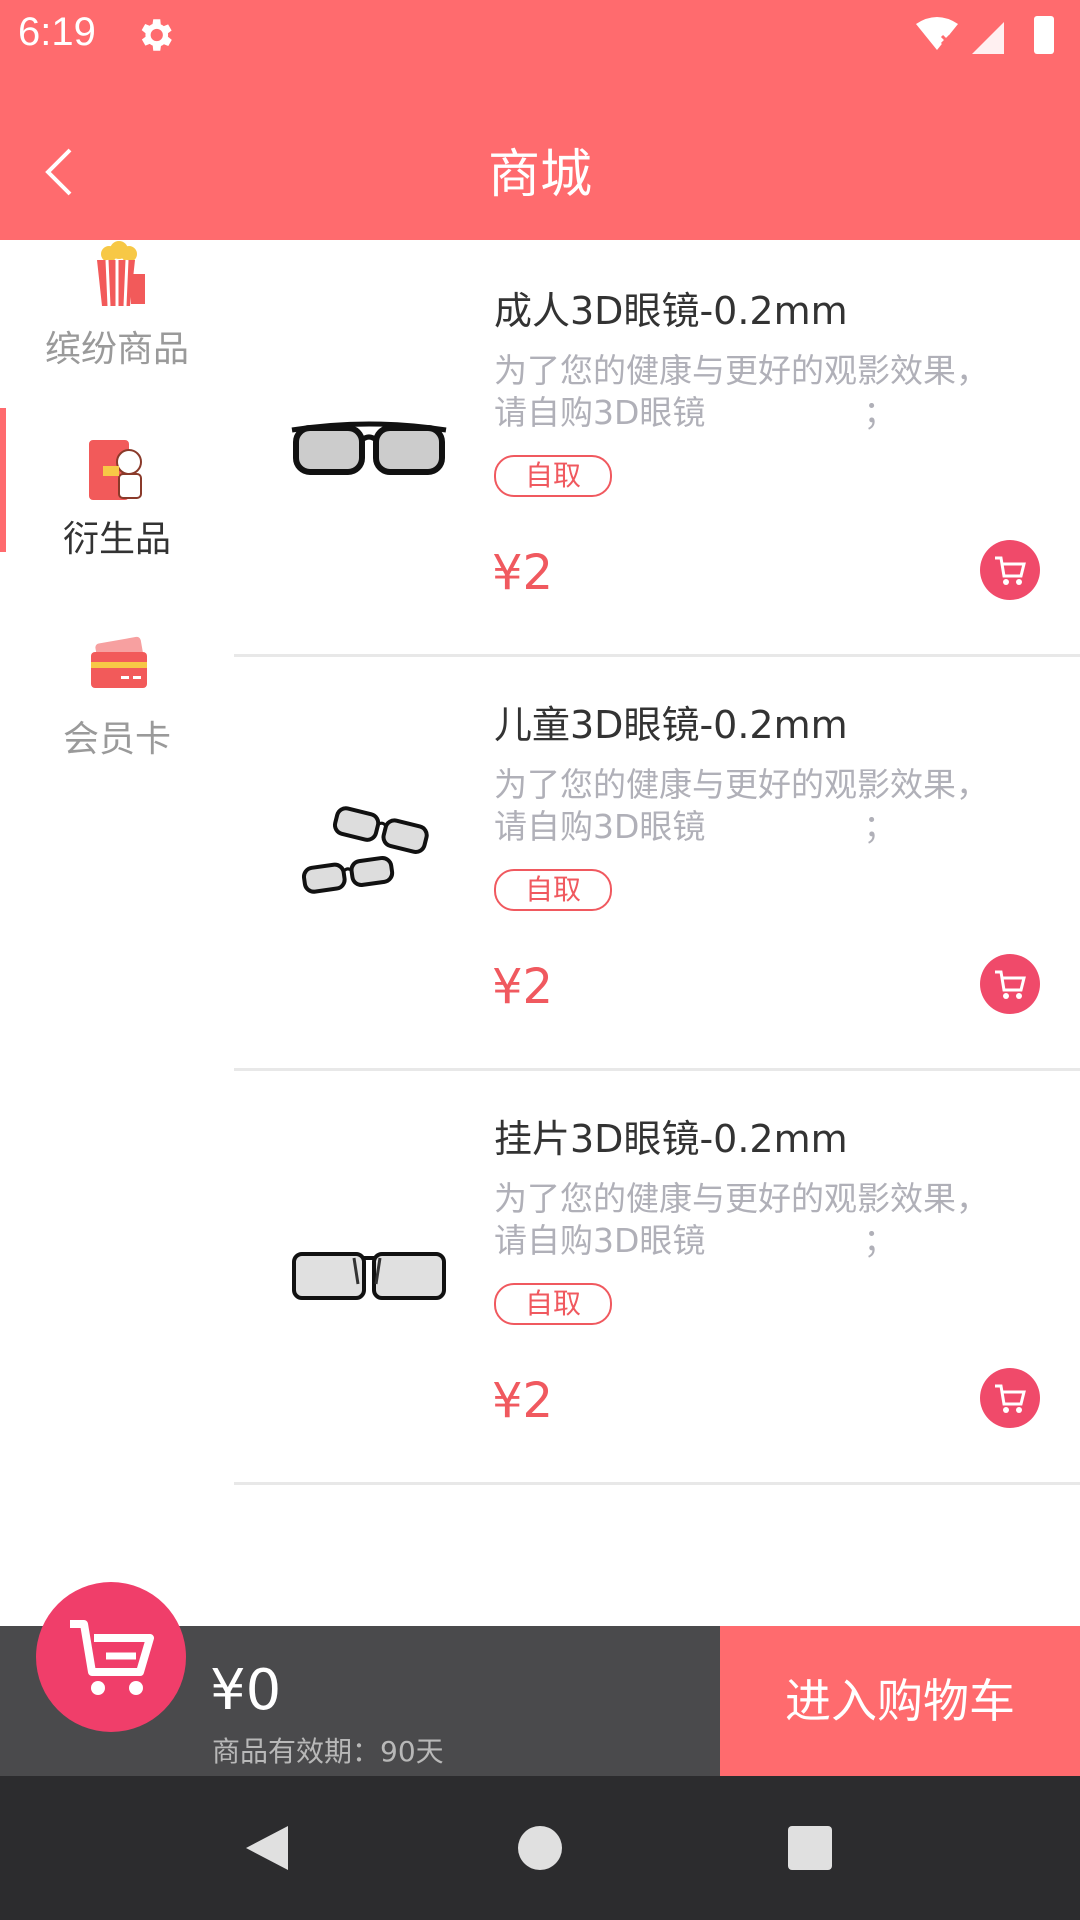 The width and height of the screenshot is (1080, 1920). I want to click on battery-icon, so click(1044, 35).